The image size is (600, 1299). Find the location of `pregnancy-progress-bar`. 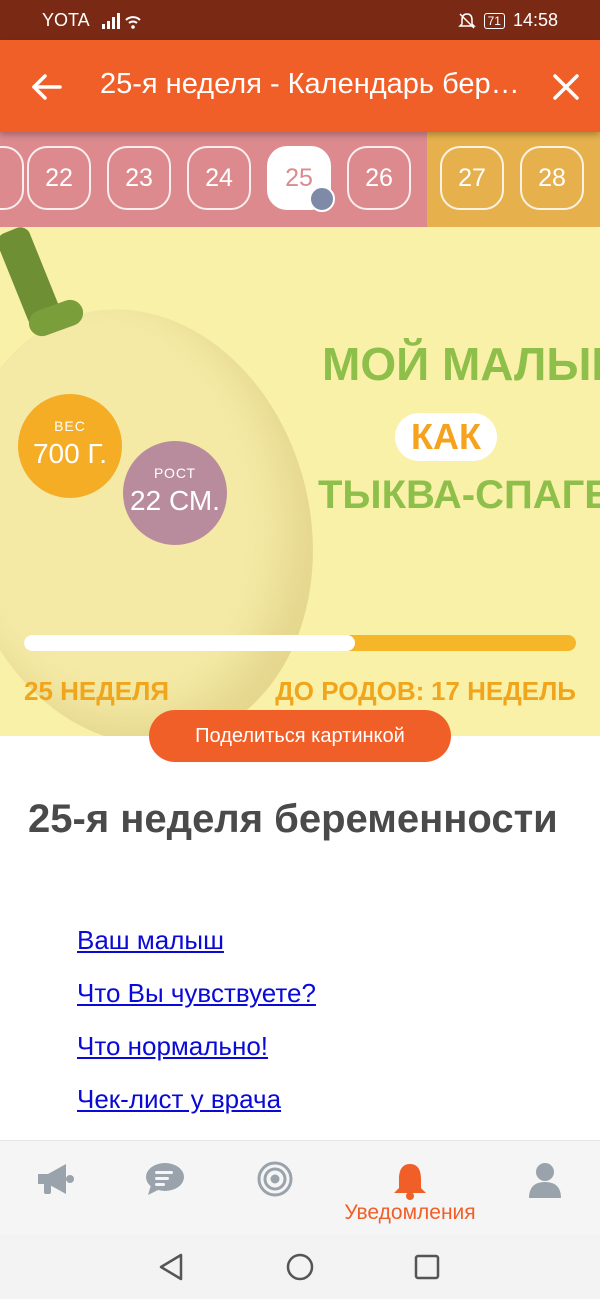

pregnancy-progress-bar is located at coordinates (300, 643).